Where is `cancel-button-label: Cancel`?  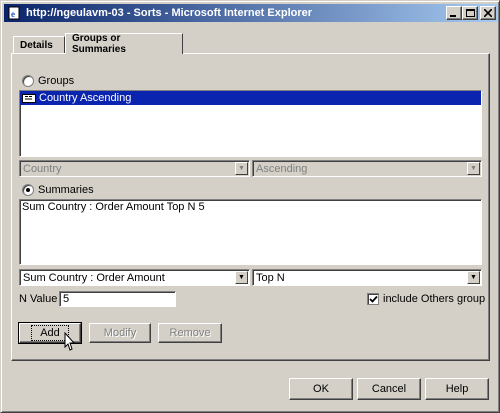 cancel-button-label: Cancel is located at coordinates (389, 389).